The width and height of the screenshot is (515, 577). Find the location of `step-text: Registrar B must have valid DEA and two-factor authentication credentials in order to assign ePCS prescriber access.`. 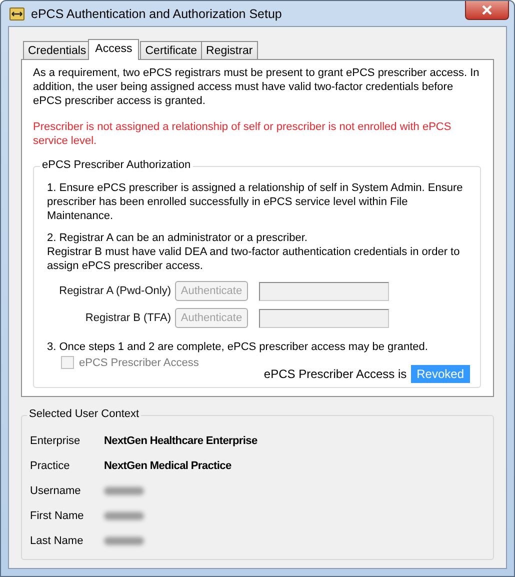

step-text: Registrar B must have valid DEA and two-factor authentication credentials in order to assign ePCS prescriber access. is located at coordinates (253, 259).